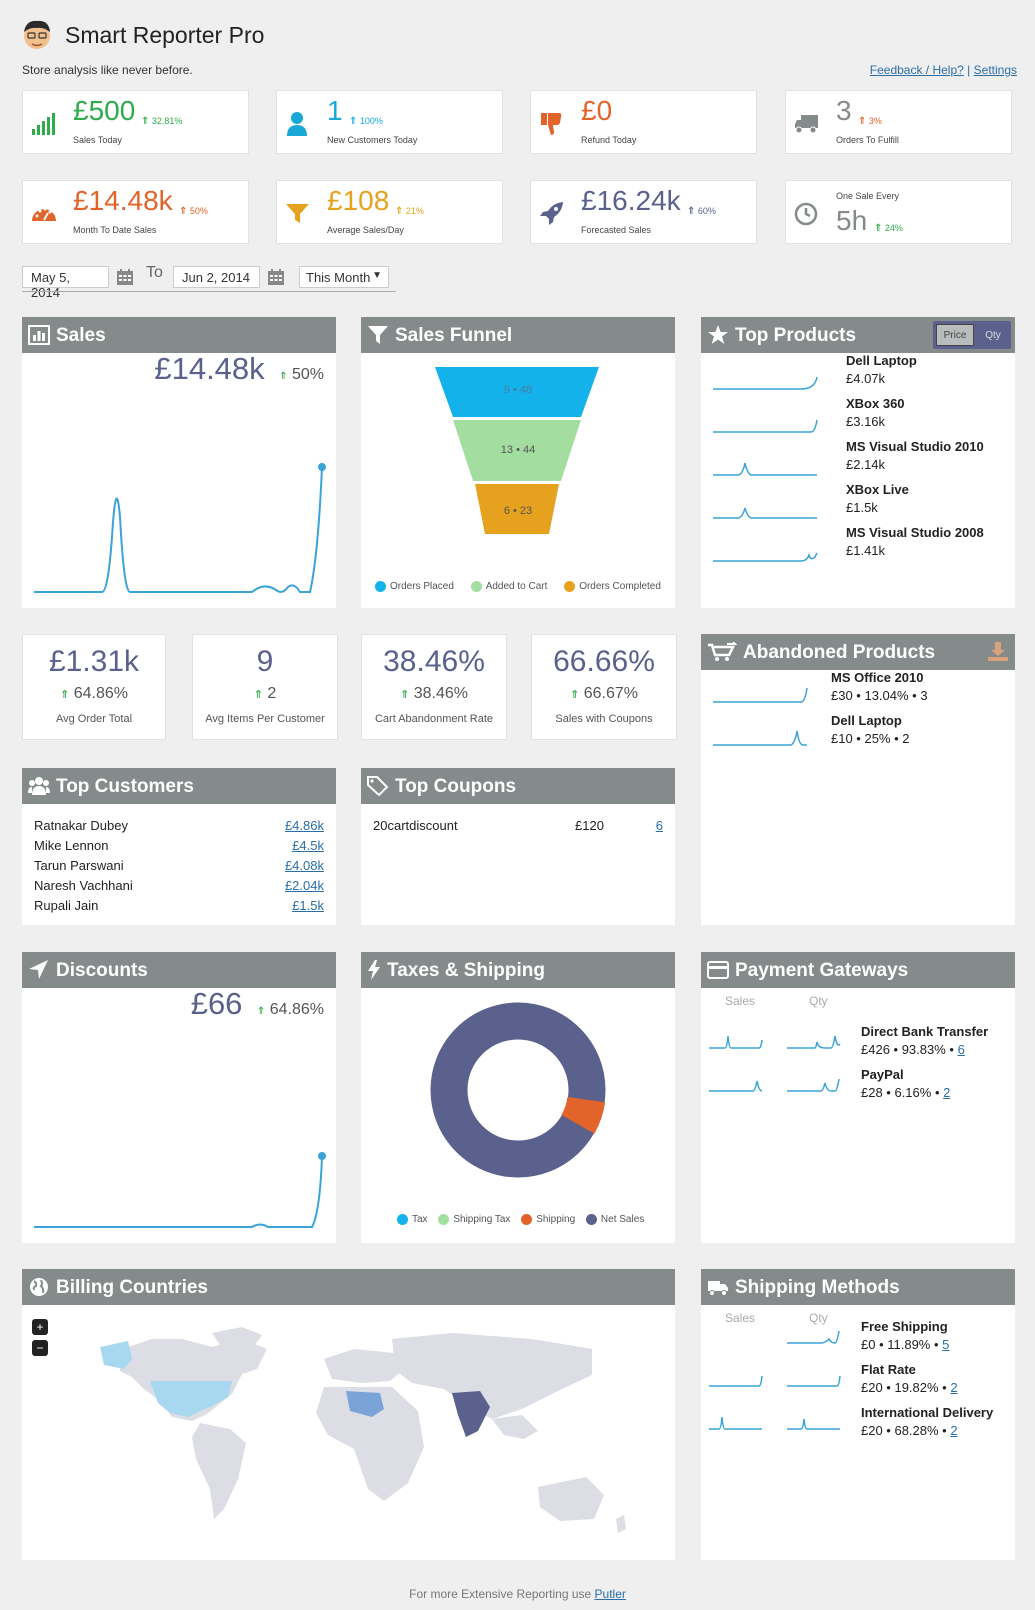  I want to click on billing-countries-widget: Billing Countries + −, so click(348, 1414).